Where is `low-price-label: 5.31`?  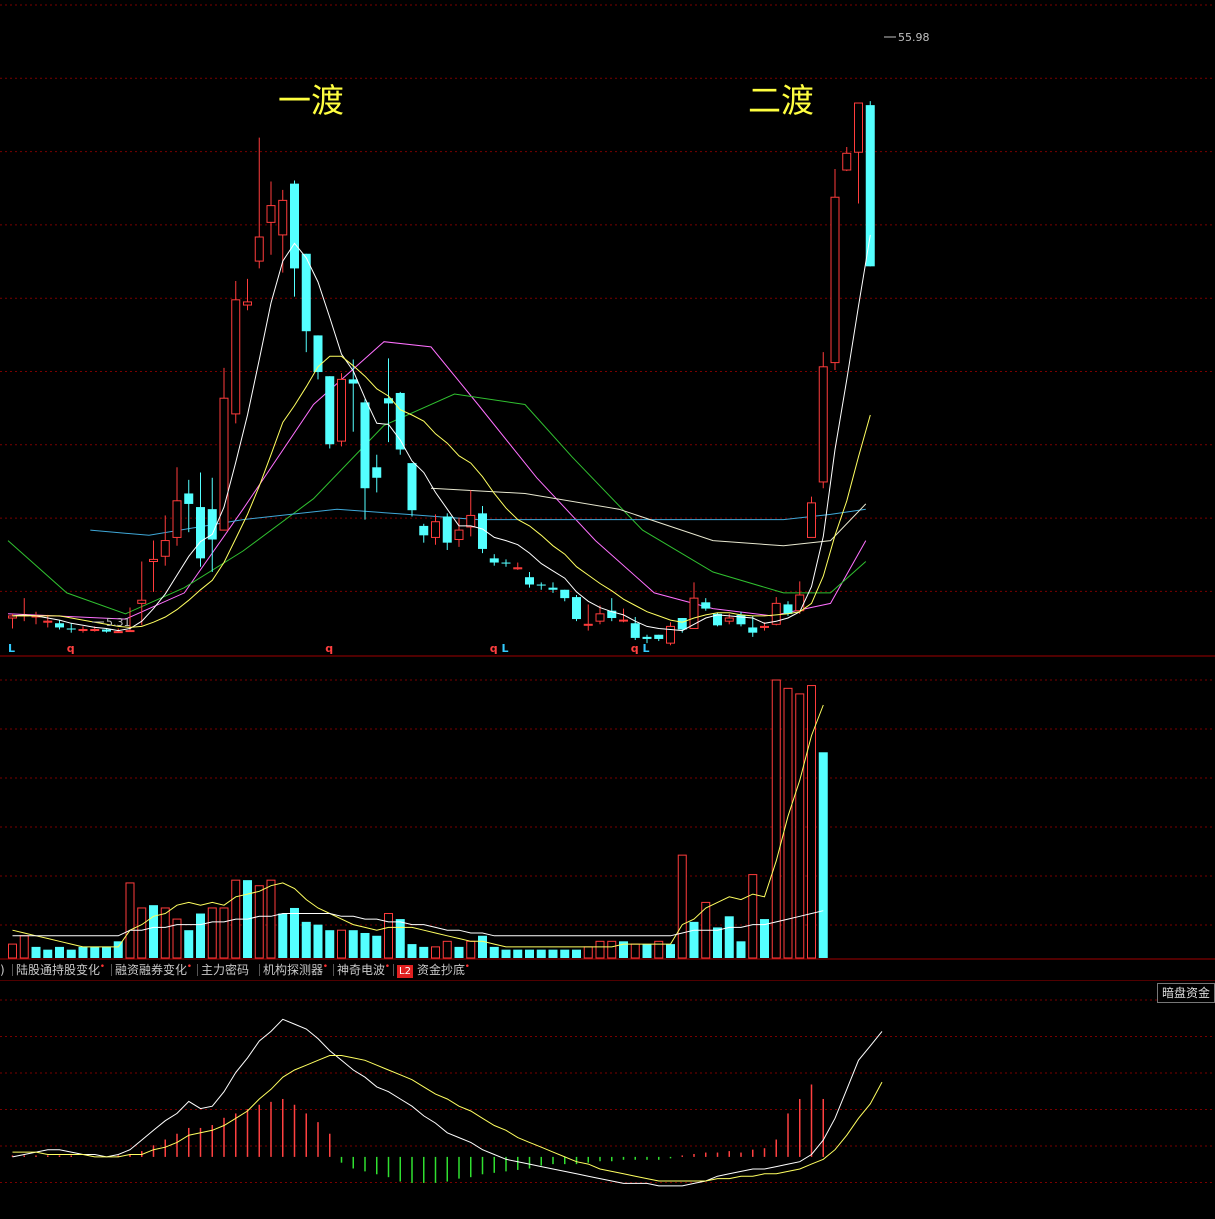
low-price-label: 5.31 is located at coordinates (118, 622).